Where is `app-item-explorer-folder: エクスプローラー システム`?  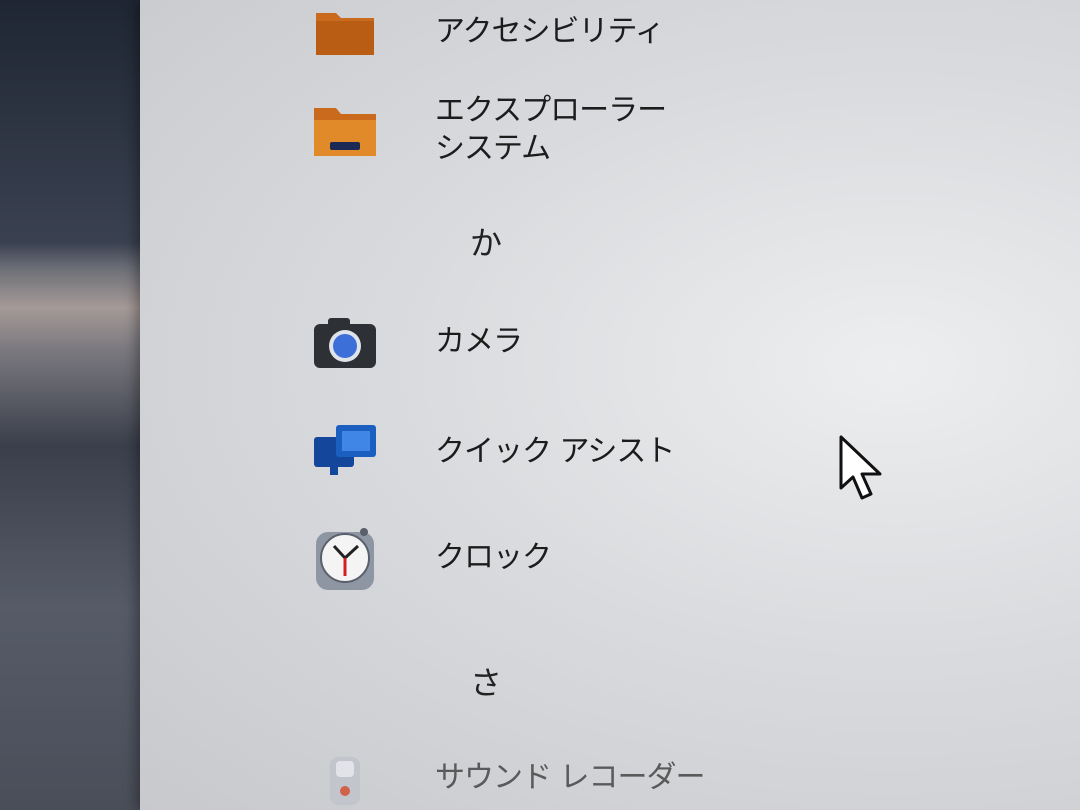 app-item-explorer-folder: エクスプローラー システム is located at coordinates (488, 130).